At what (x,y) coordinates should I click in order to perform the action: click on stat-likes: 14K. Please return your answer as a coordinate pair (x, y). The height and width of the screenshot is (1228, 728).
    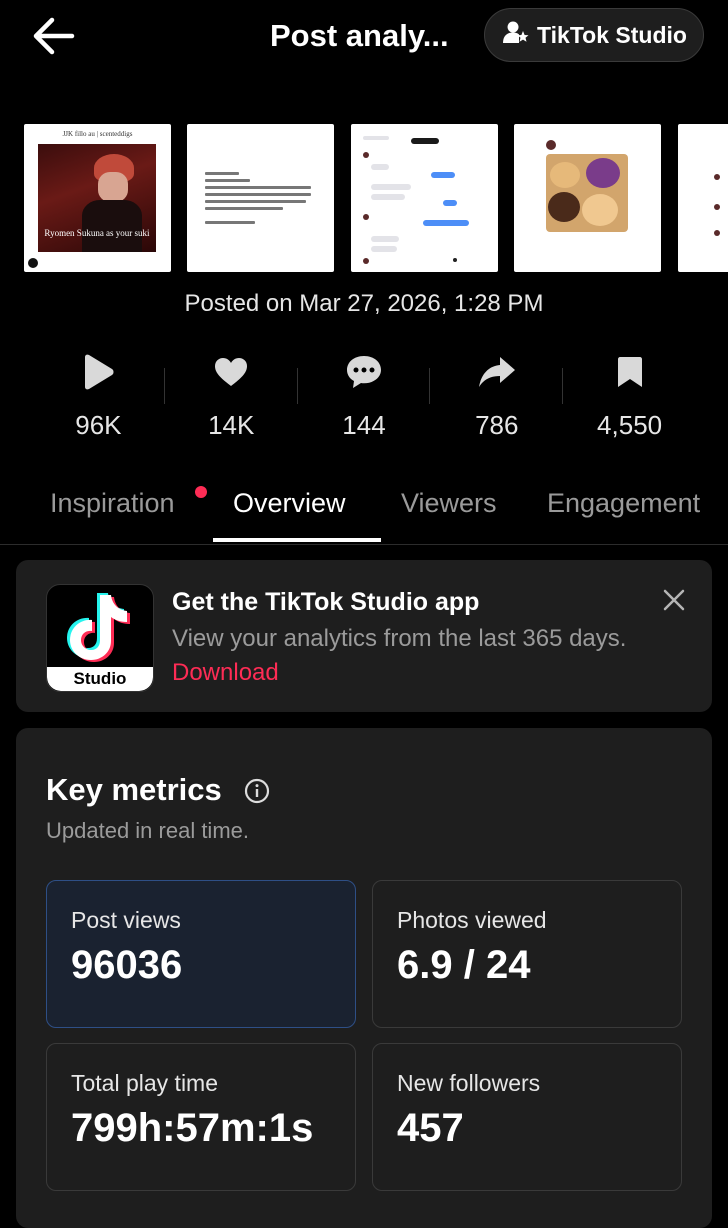
    Looking at the image, I should click on (231, 400).